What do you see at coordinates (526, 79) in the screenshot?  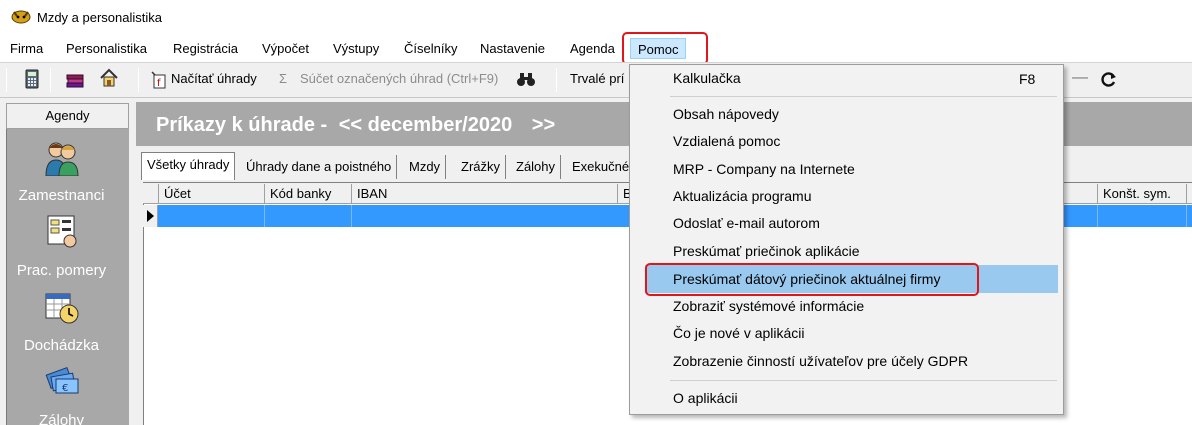 I see `binoculars-icon` at bounding box center [526, 79].